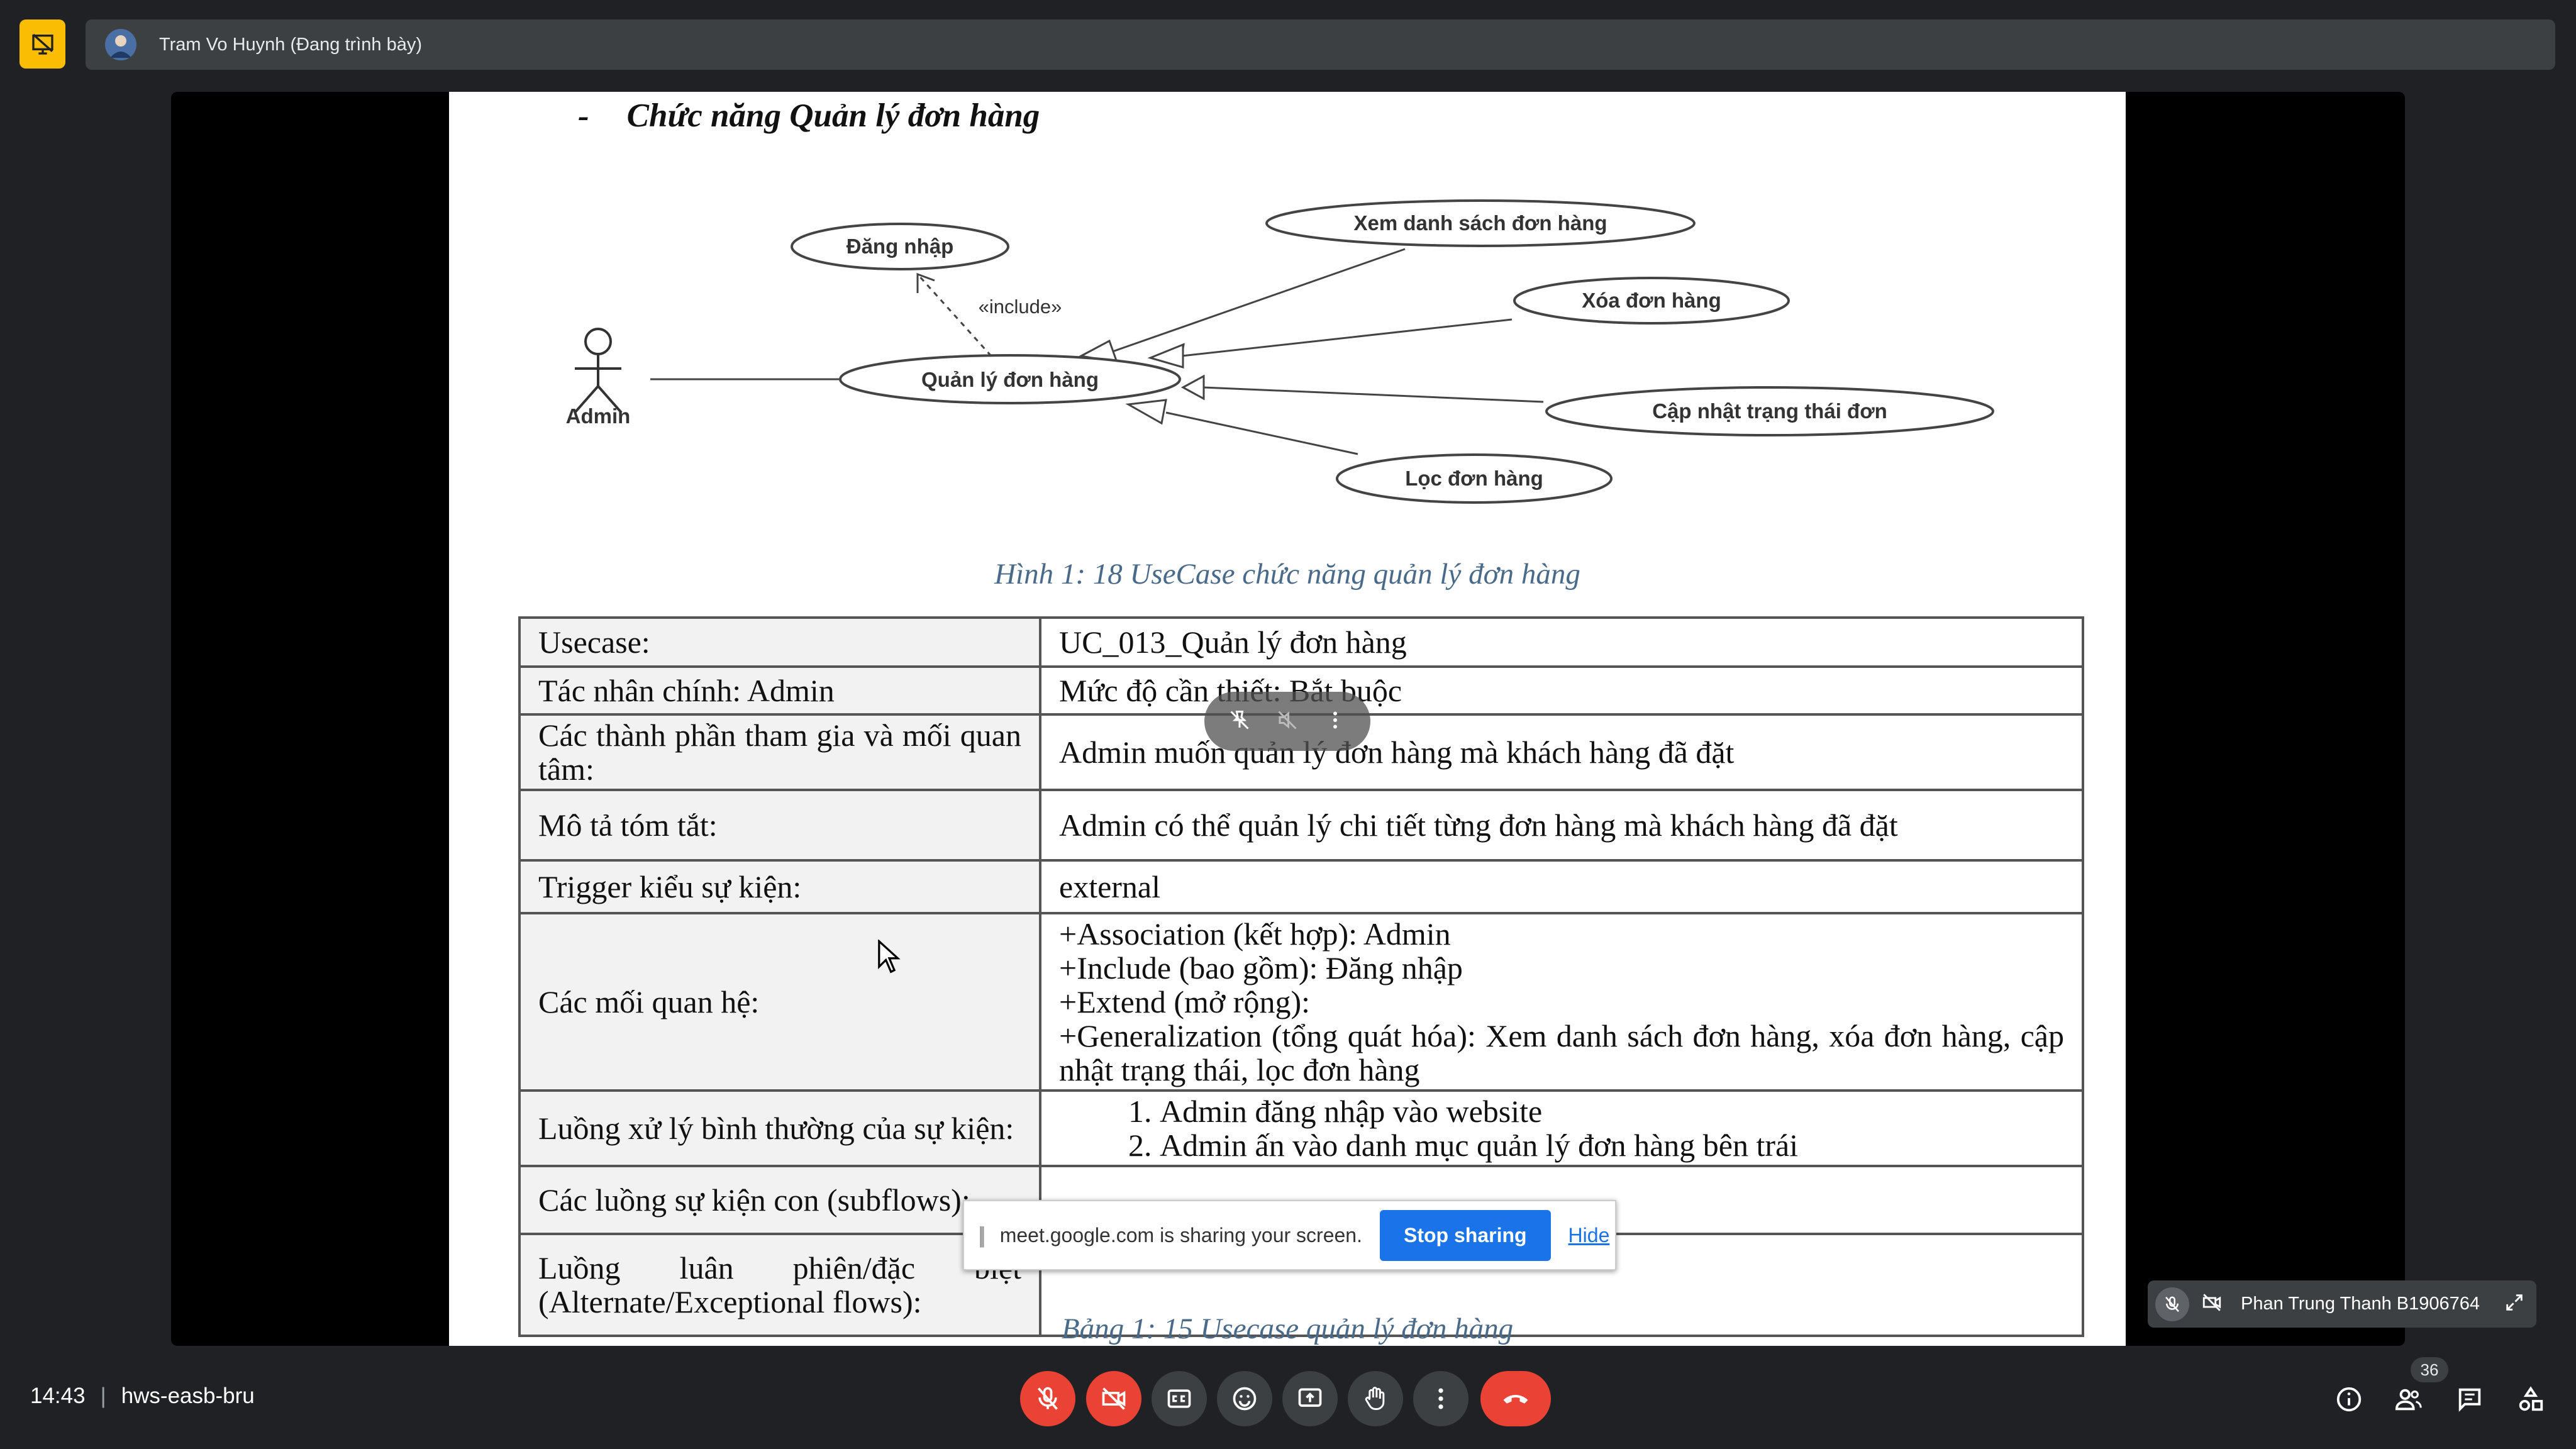  I want to click on info-icon, so click(2349, 1399).